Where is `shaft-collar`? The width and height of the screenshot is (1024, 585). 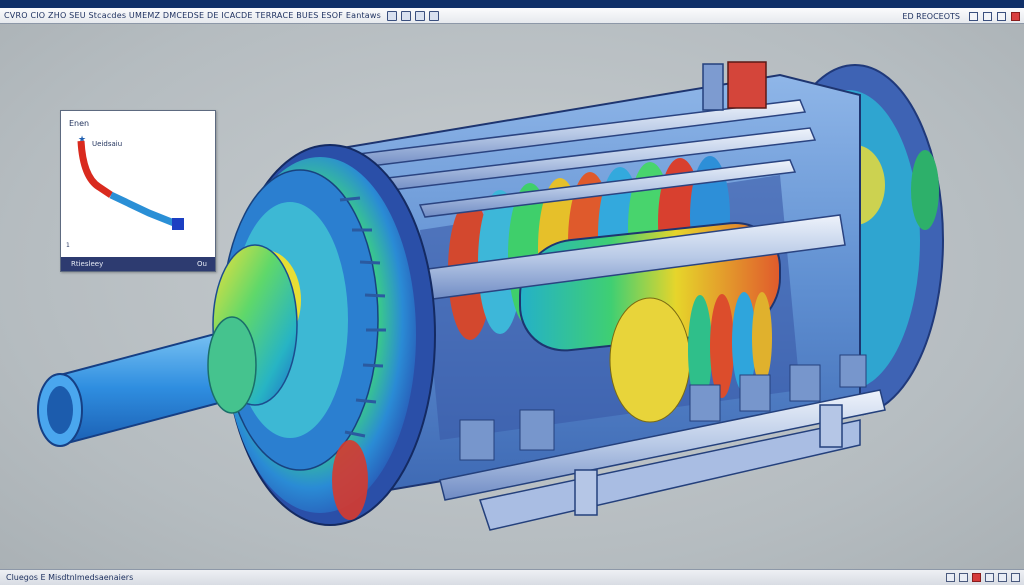
shaft-collar is located at coordinates (232, 365).